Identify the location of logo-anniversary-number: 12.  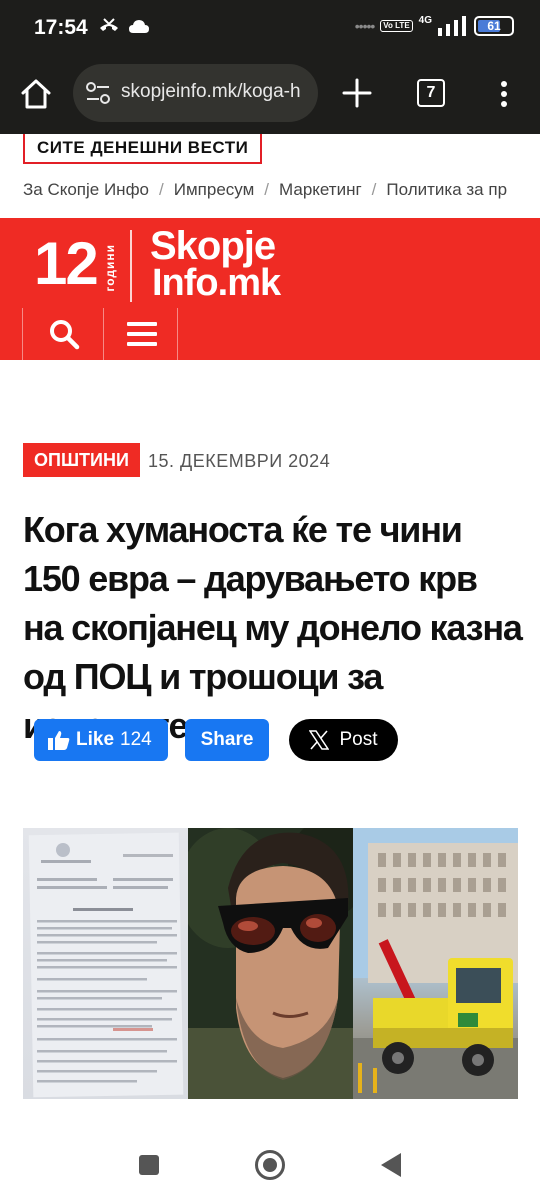
(66, 263).